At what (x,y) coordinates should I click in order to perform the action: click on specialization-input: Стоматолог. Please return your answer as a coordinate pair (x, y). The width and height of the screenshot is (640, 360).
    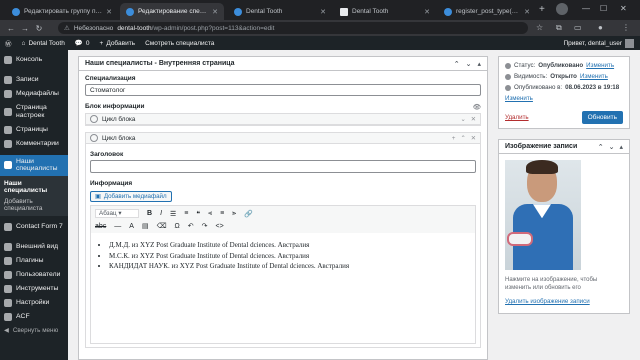
    Looking at the image, I should click on (283, 90).